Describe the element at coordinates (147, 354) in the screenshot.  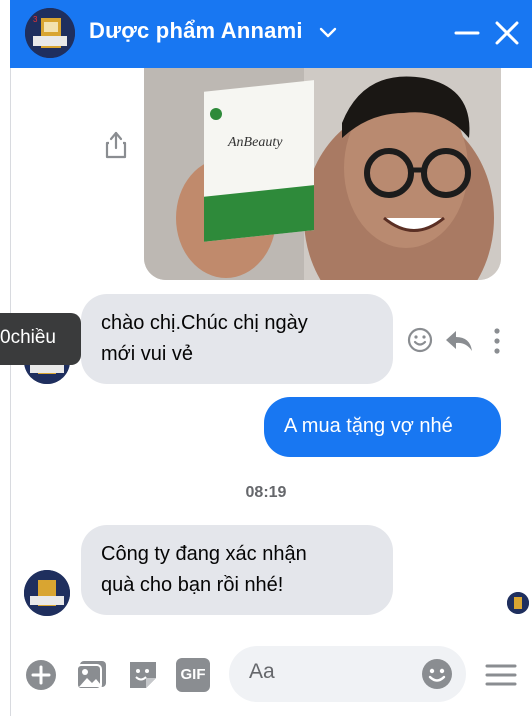
I see `message-line: mới vui vẻ` at that location.